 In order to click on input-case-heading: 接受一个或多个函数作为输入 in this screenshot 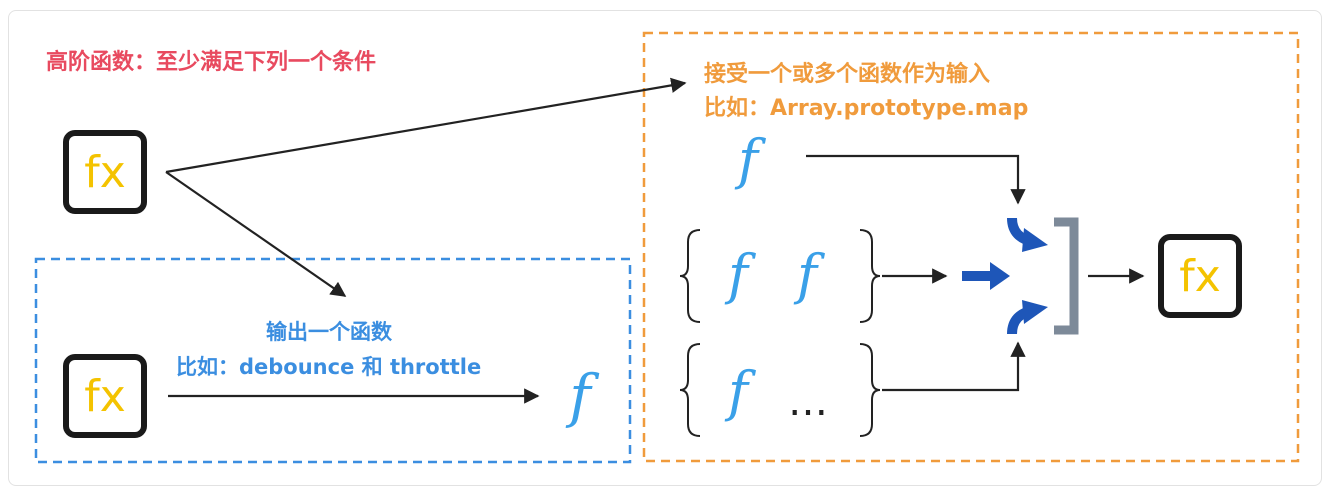, I will do `click(847, 74)`.